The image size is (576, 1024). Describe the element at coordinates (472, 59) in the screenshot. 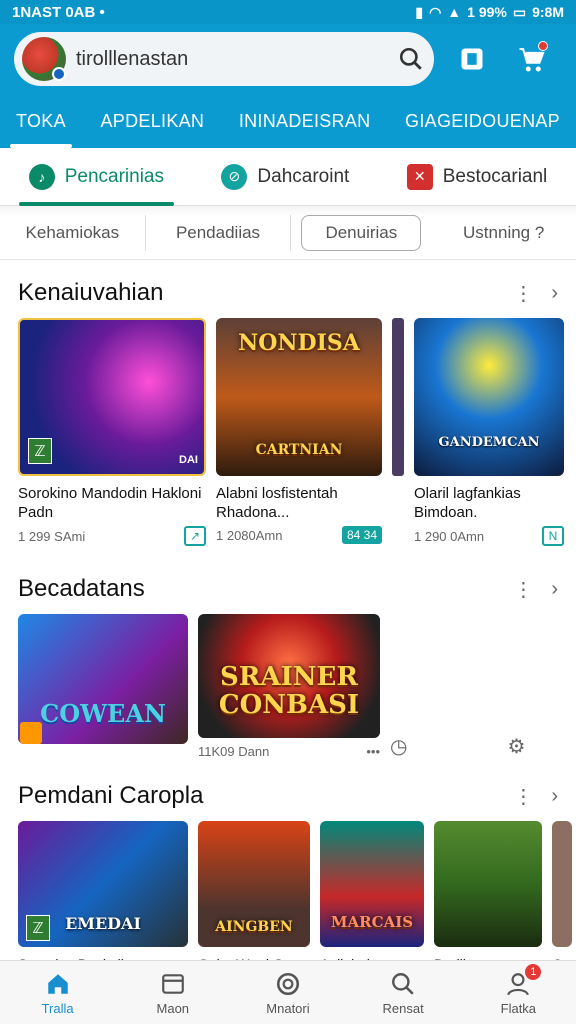

I see `library-icon` at that location.